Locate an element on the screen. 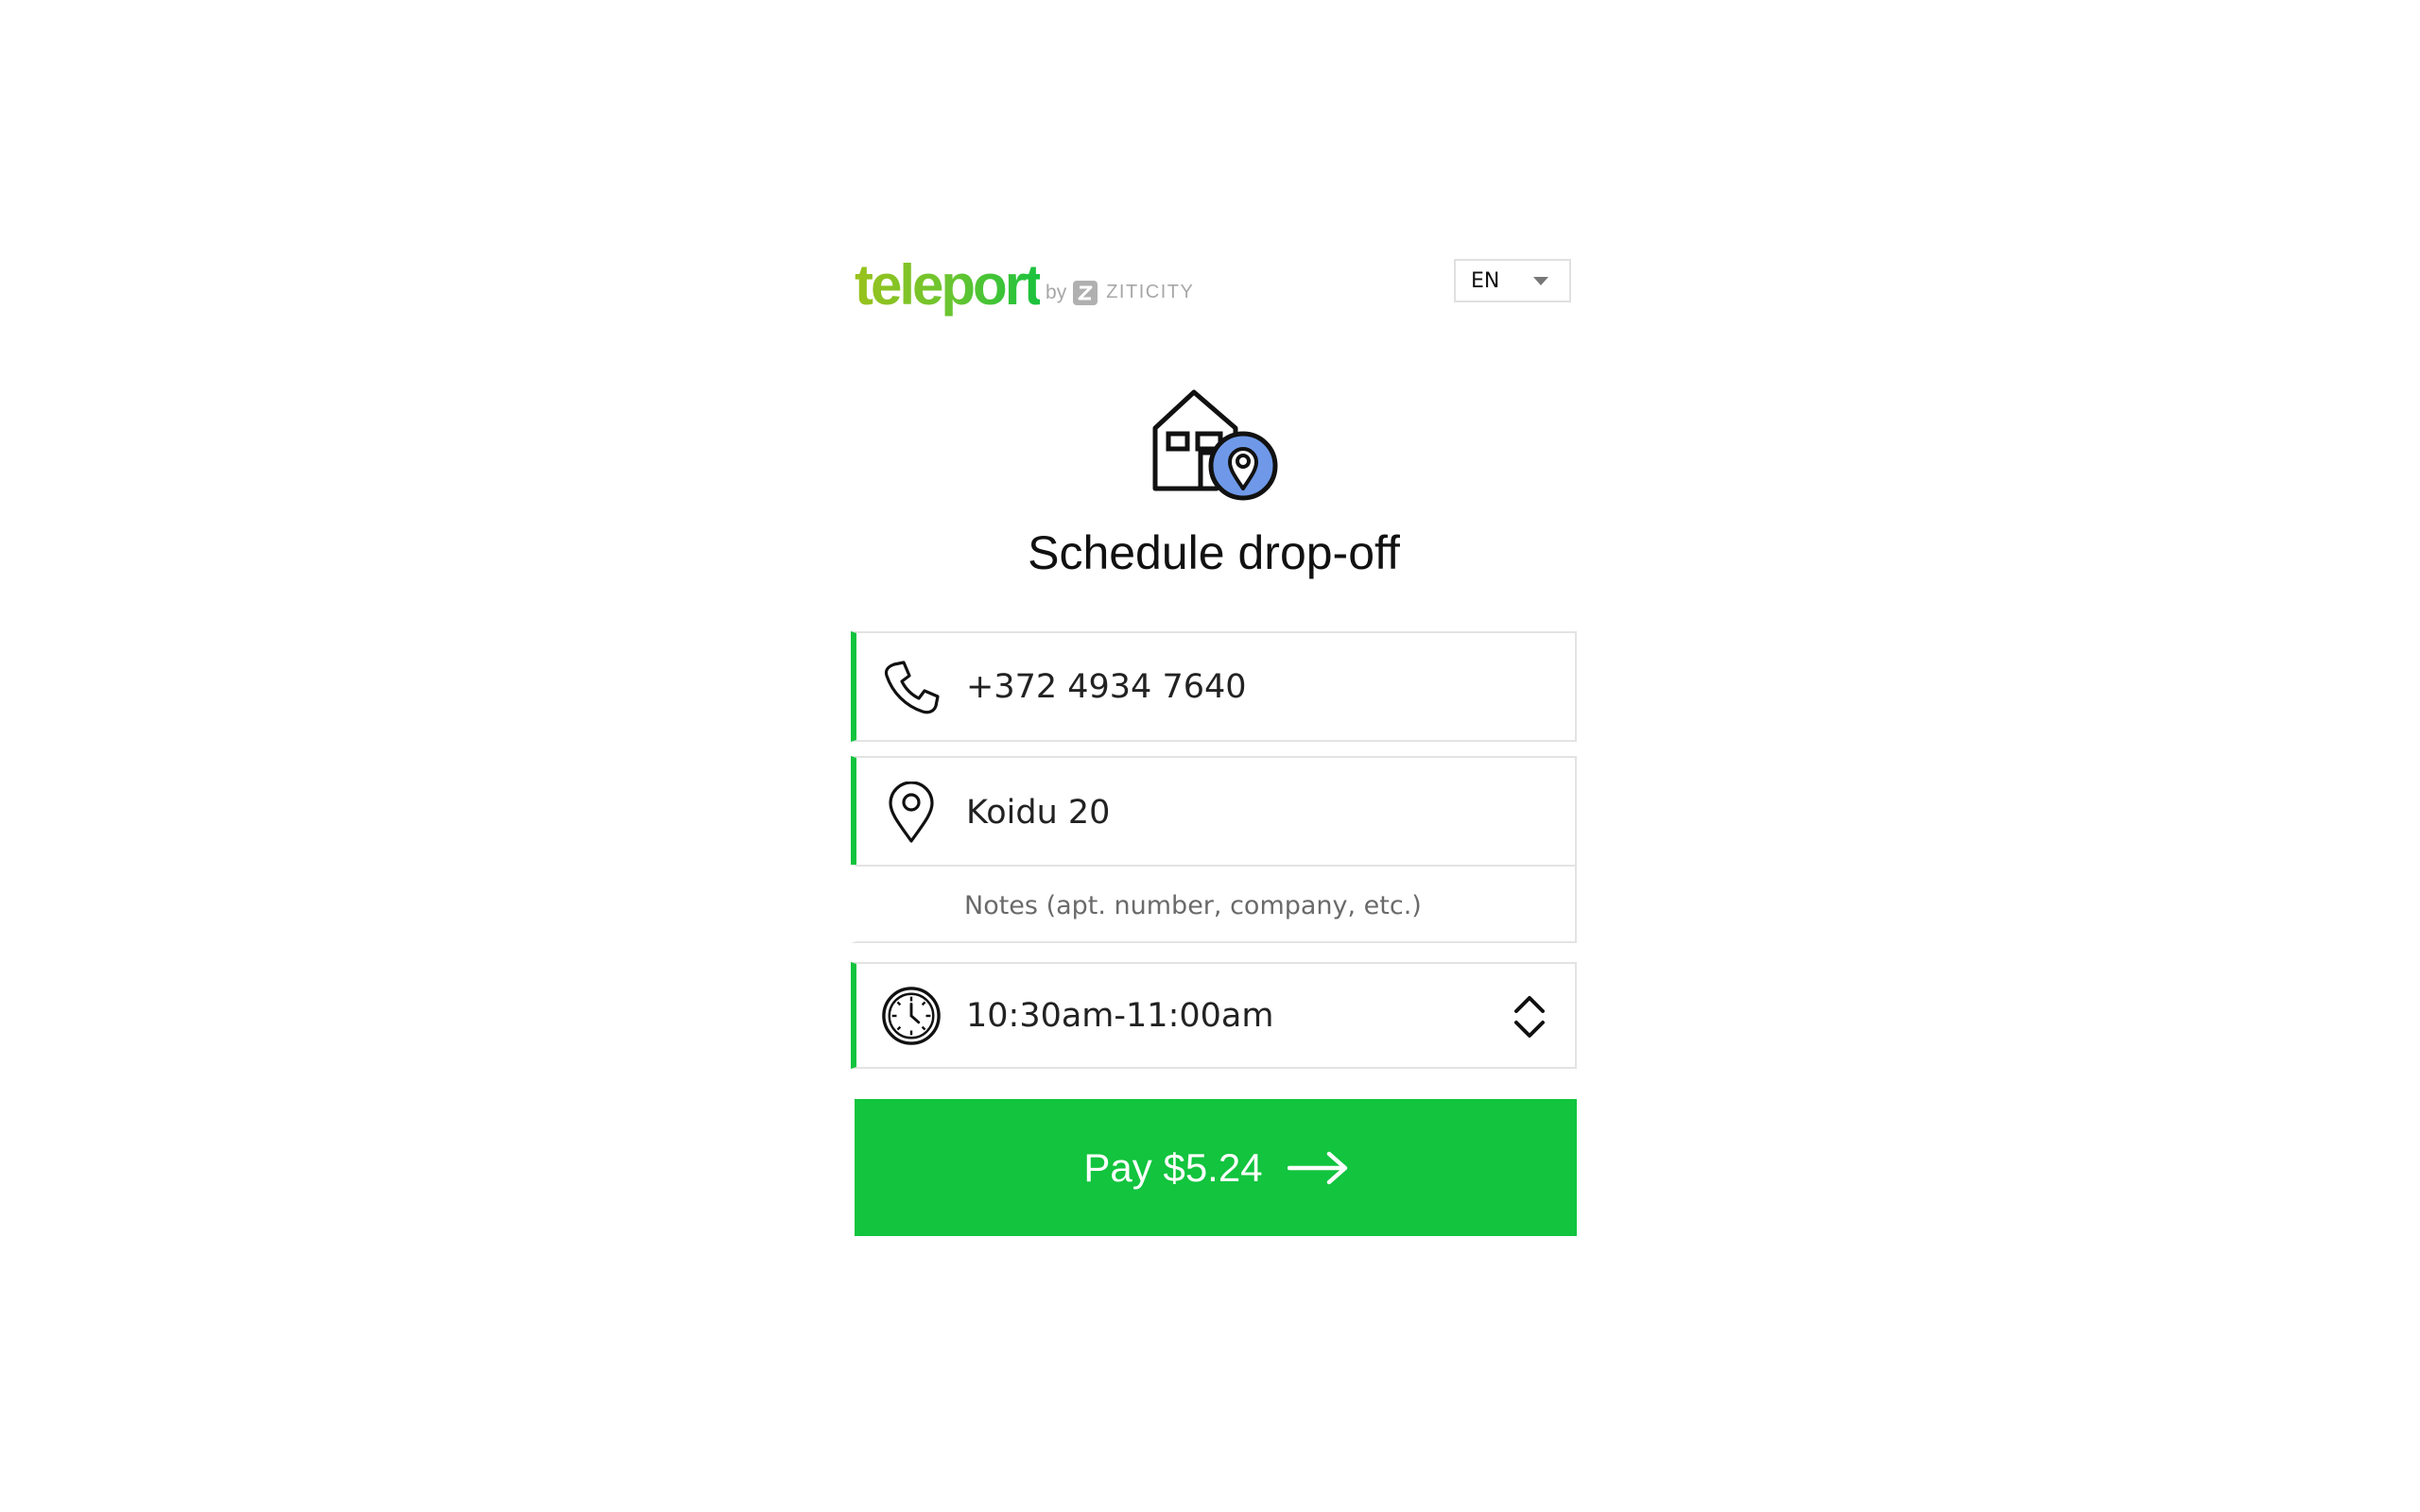 The image size is (2420, 1512). teleport-logo: teleport by ZITICITY is located at coordinates (1025, 287).